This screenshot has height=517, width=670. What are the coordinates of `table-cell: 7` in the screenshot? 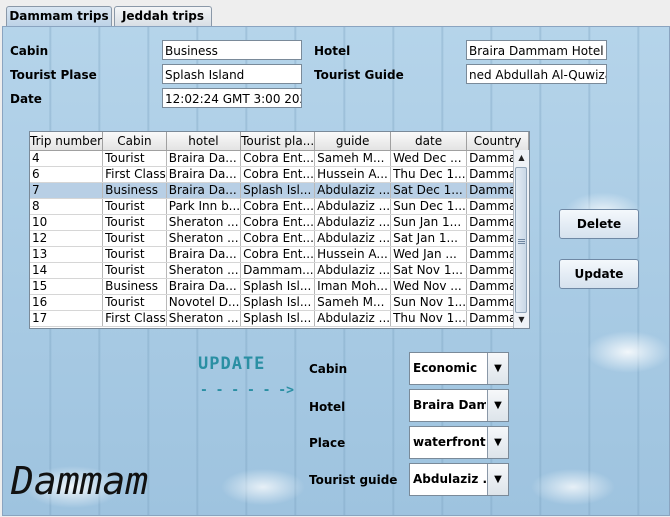 It's located at (67, 190).